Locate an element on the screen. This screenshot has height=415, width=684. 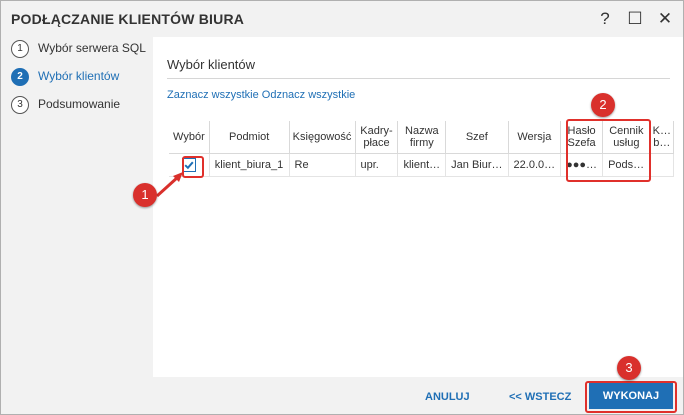
annotation-highlight-execute is located at coordinates (631, 397).